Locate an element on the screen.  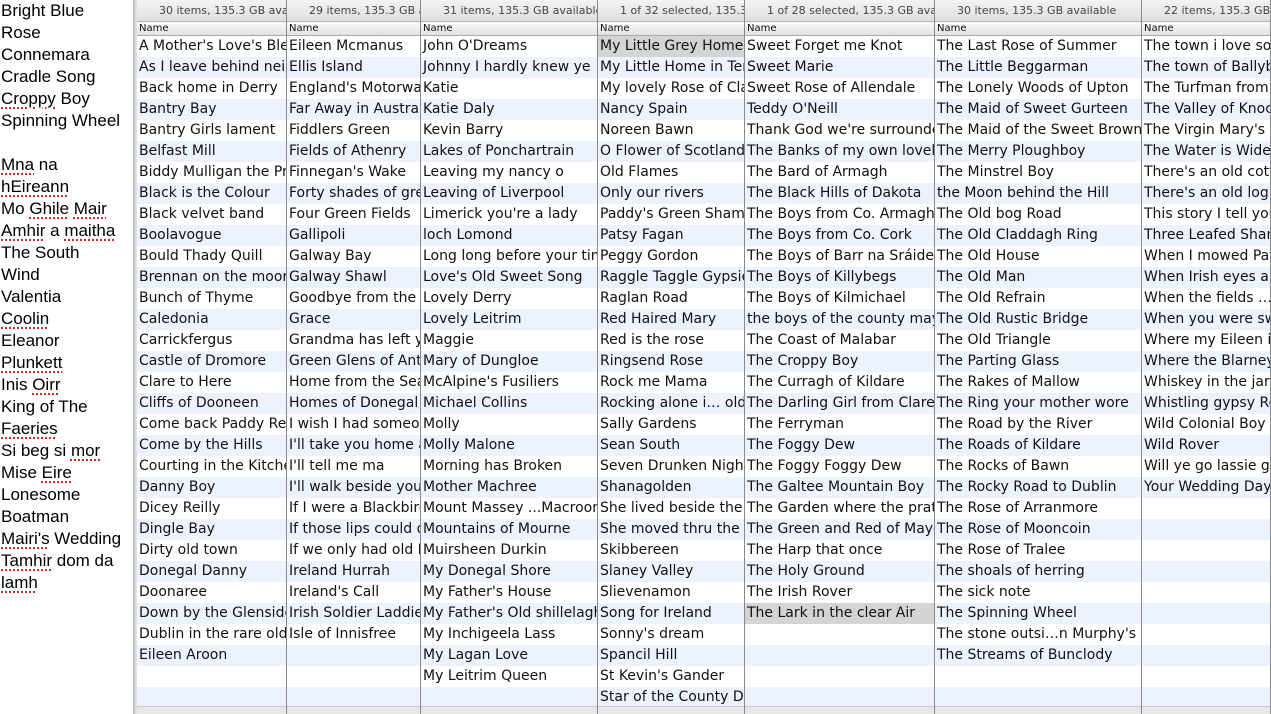
file-row: A Mother's Love's Blessing is located at coordinates (211, 46).